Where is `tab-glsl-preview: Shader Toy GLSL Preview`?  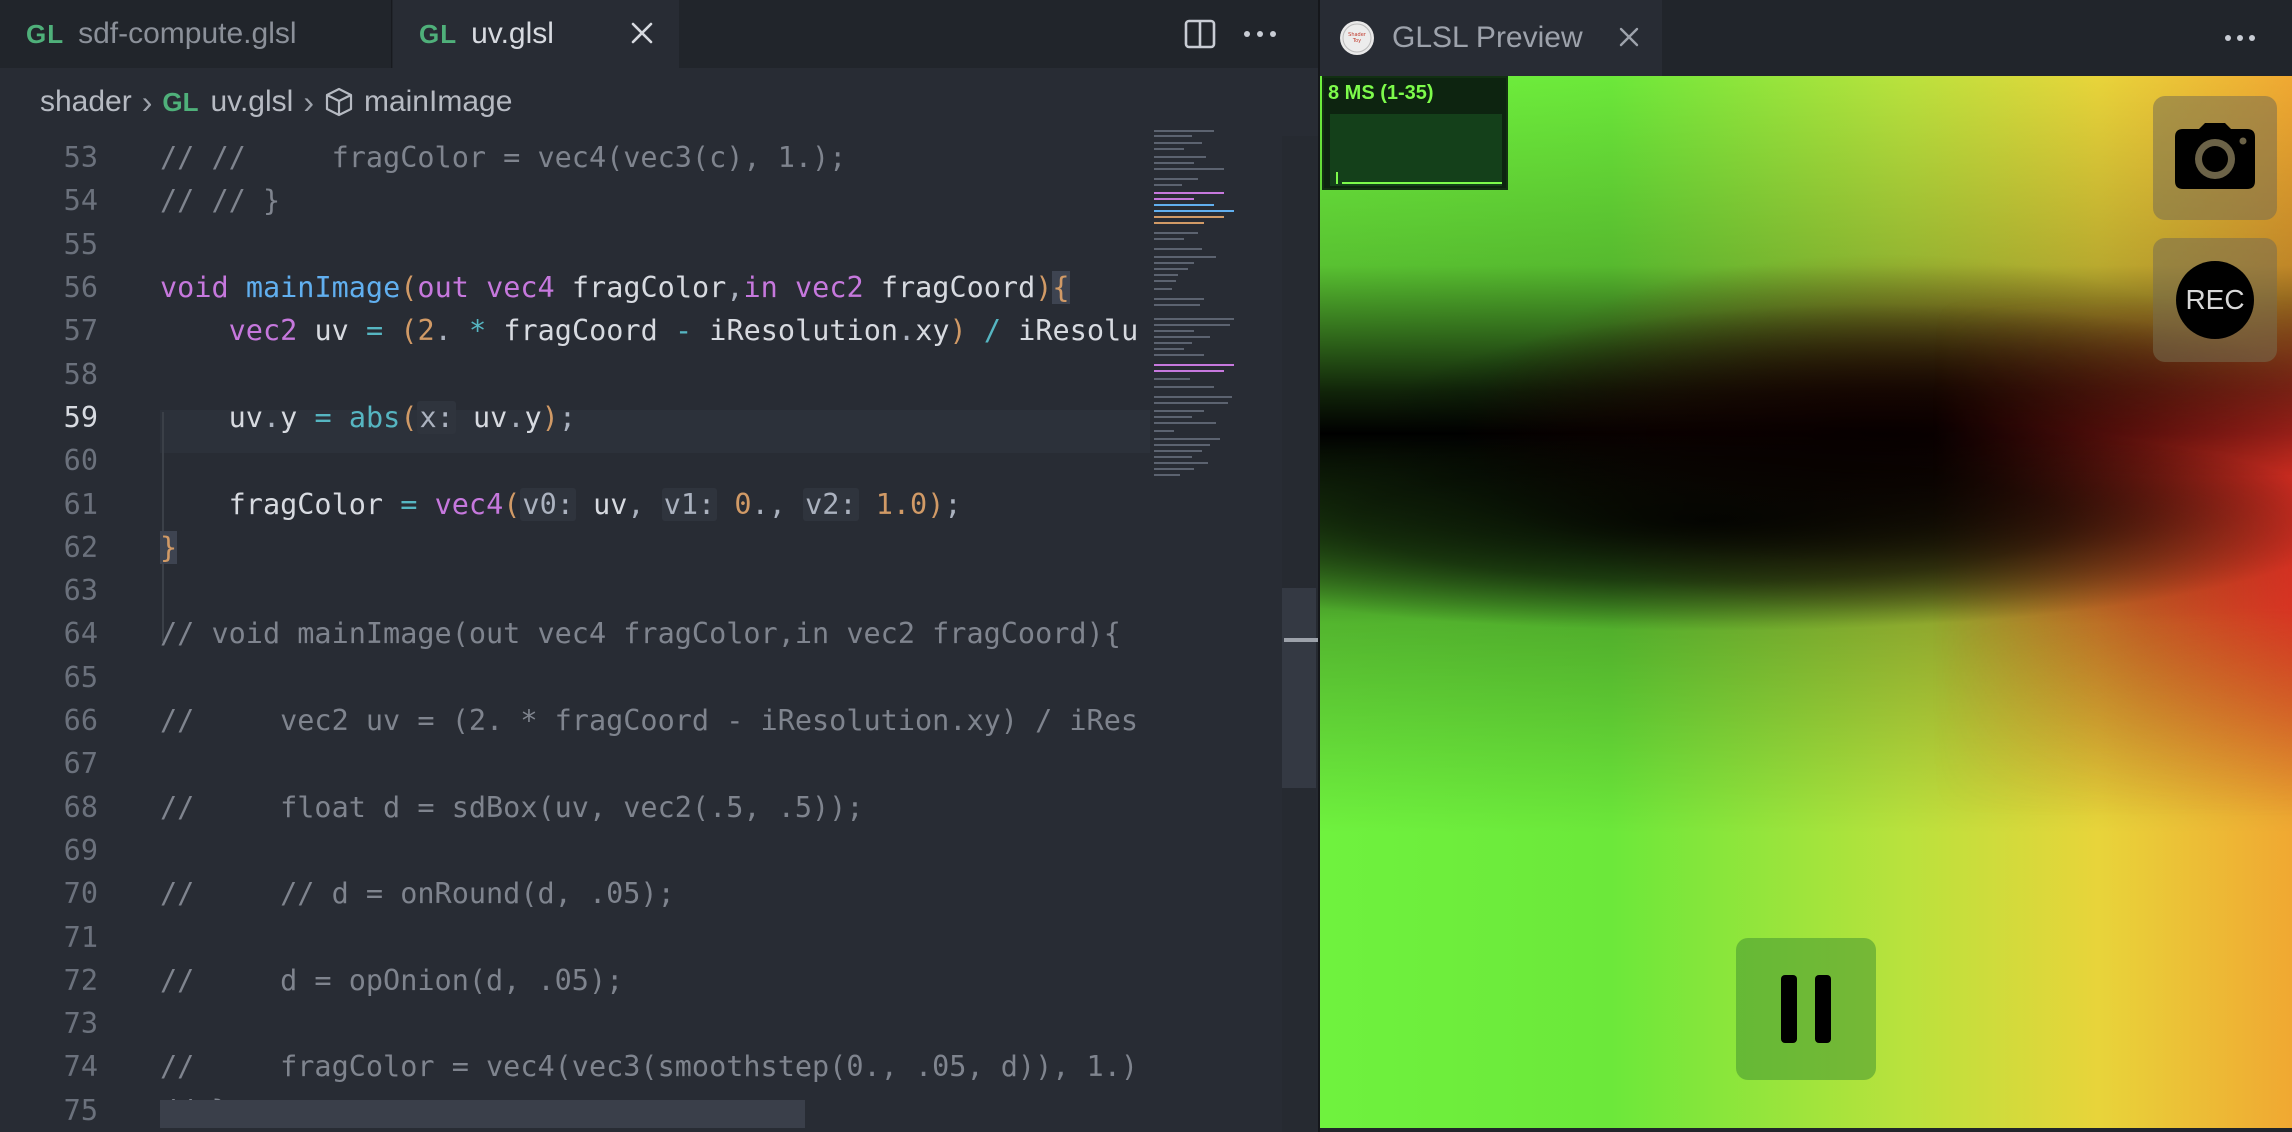 tab-glsl-preview: Shader Toy GLSL Preview is located at coordinates (1491, 38).